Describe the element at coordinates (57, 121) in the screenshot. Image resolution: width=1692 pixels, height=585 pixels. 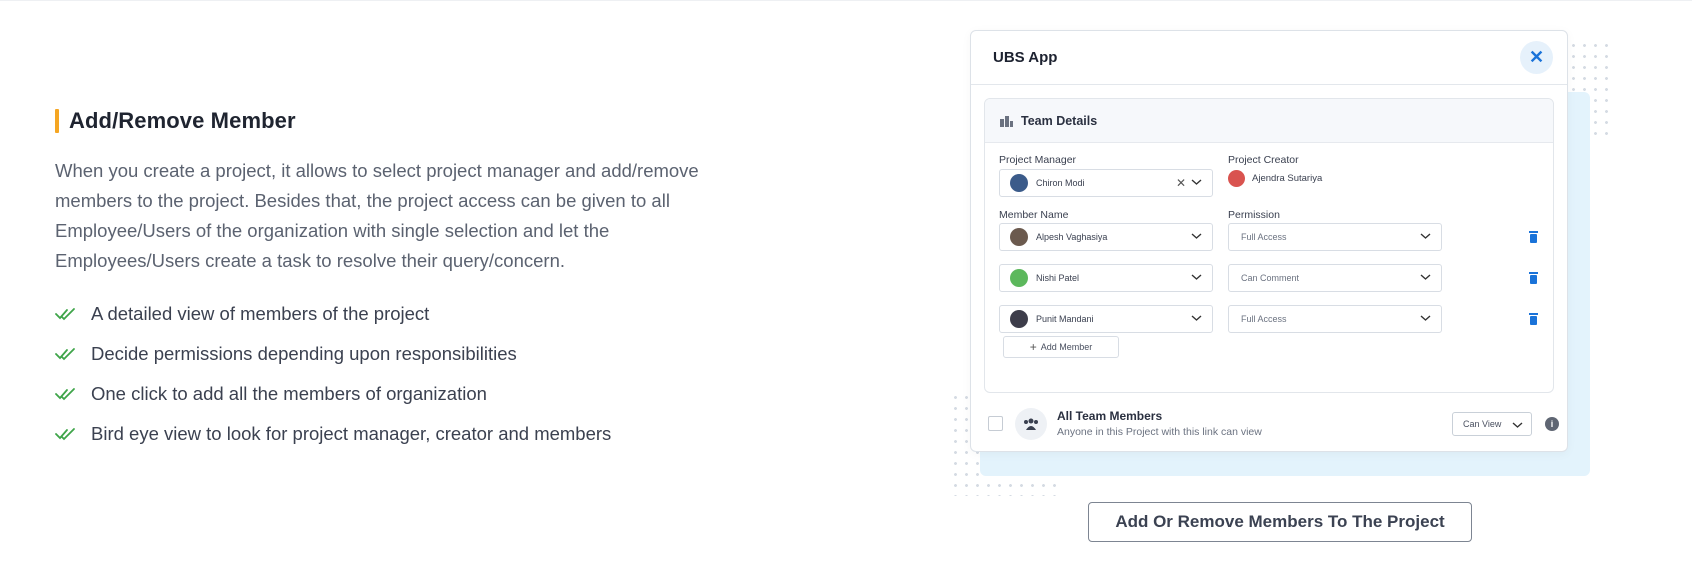
I see `accent-bar` at that location.